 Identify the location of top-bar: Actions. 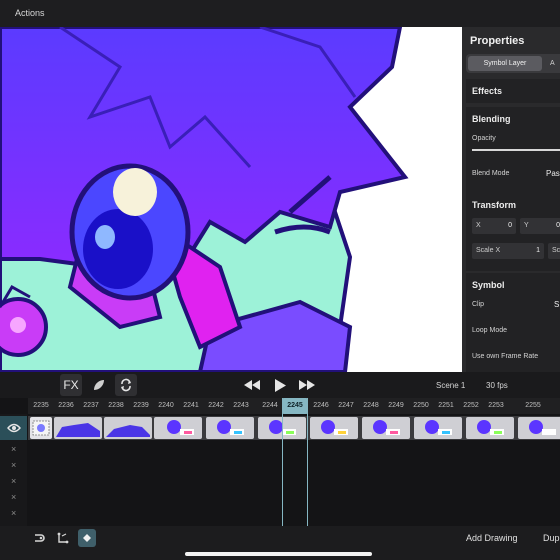
(280, 13).